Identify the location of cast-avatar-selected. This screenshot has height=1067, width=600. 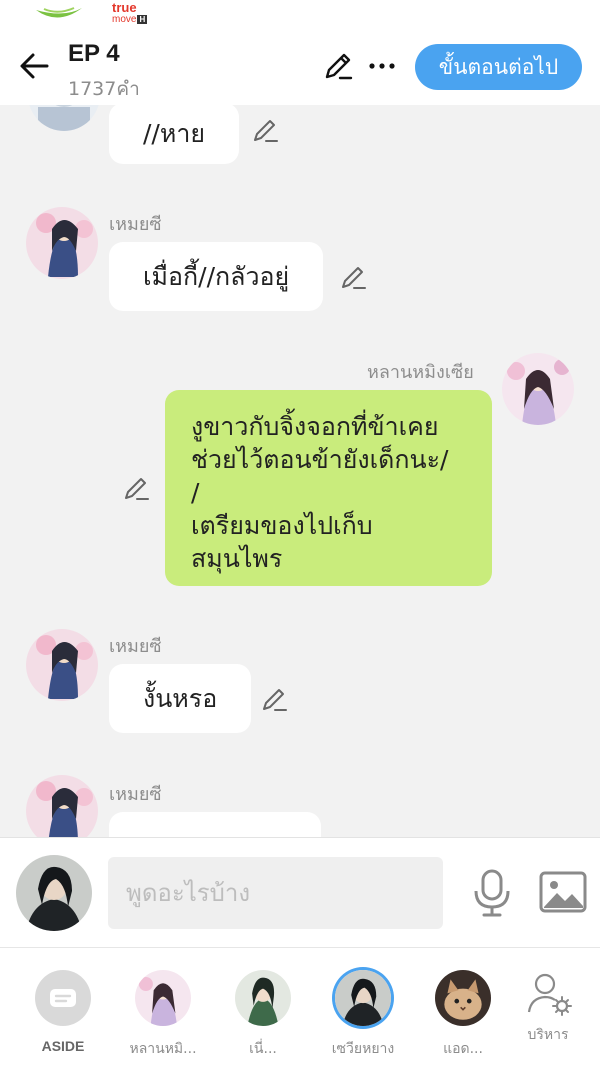
(363, 998).